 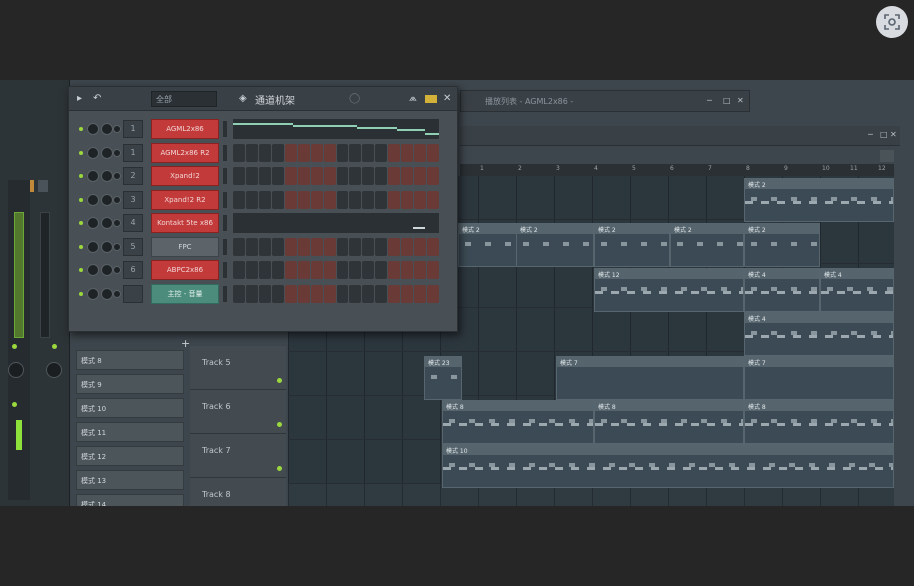 I want to click on help-icon: ◯, so click(x=354, y=98).